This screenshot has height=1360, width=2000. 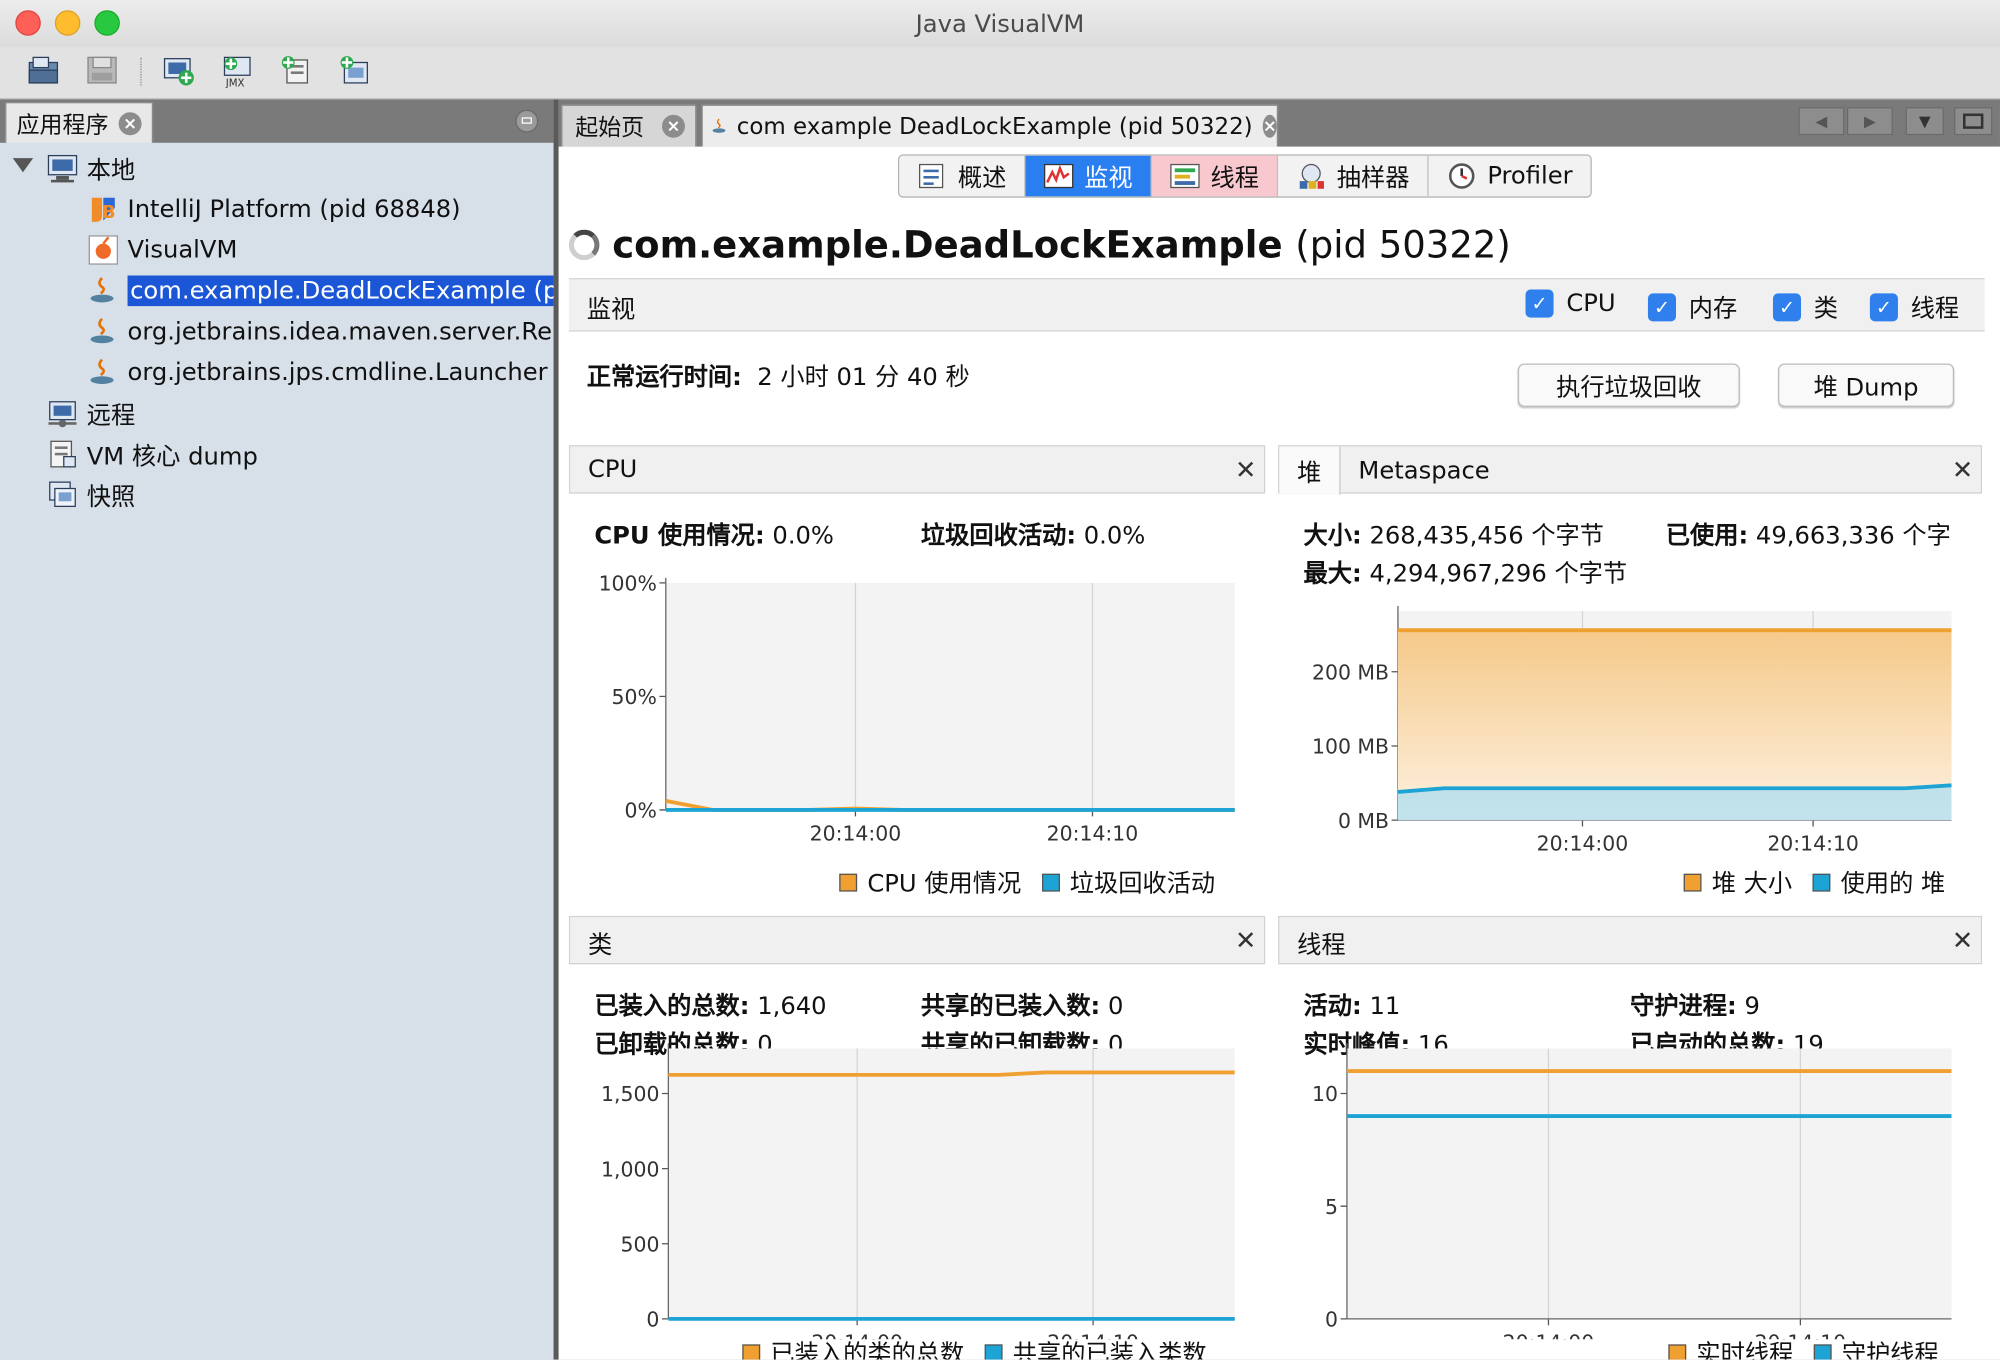 I want to click on tree-item-label: 本地, so click(x=111, y=170).